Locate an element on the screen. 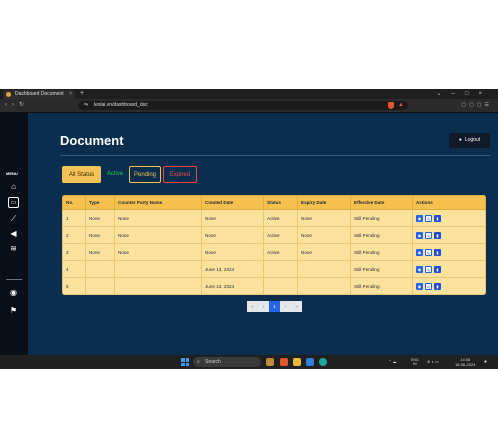 The image size is (498, 437). clock-date: 18-06-2024 is located at coordinates (465, 364).